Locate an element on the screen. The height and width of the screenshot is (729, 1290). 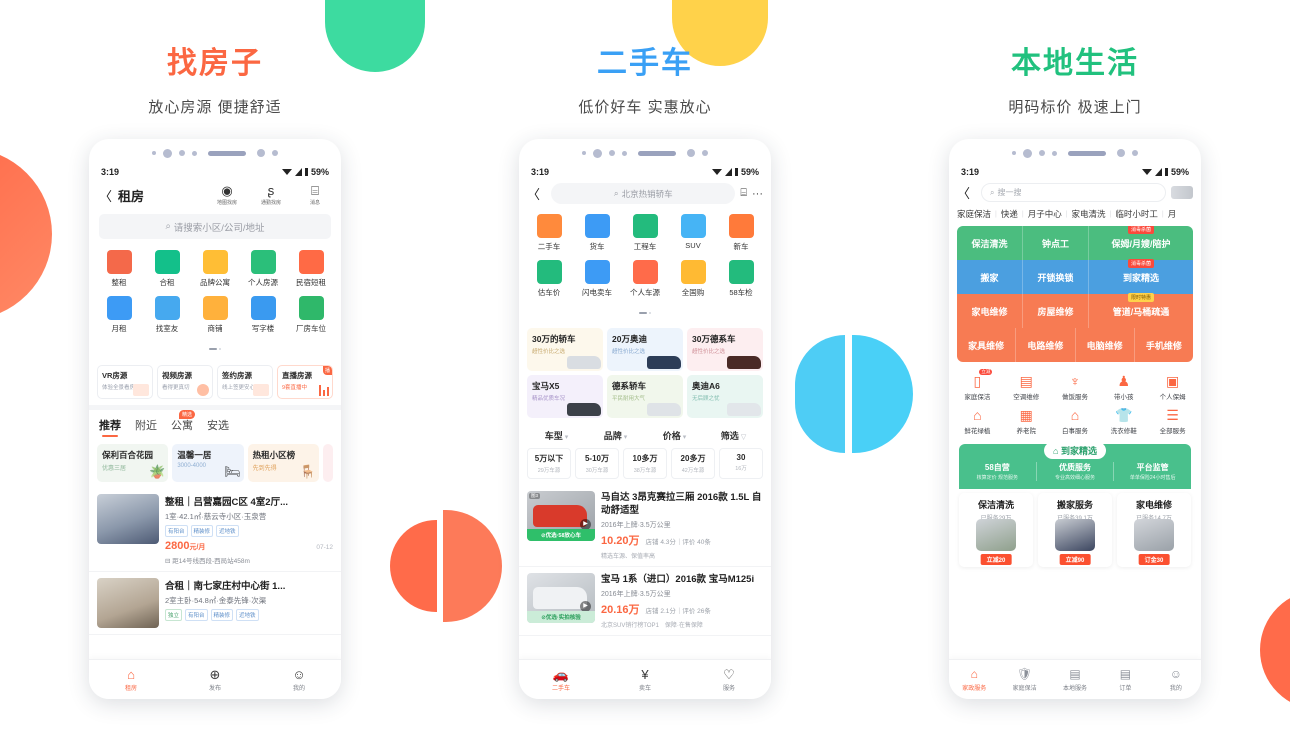
promo-card-2: 签约房源 线上签更安心 is located at coordinates (245, 382).